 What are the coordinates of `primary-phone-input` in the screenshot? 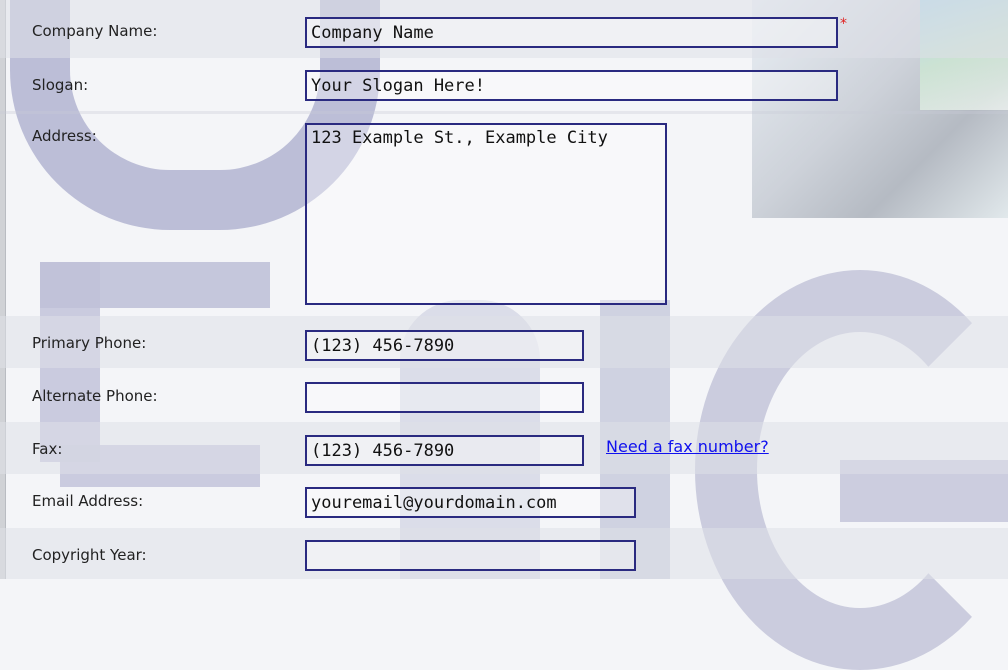 It's located at (444, 345).